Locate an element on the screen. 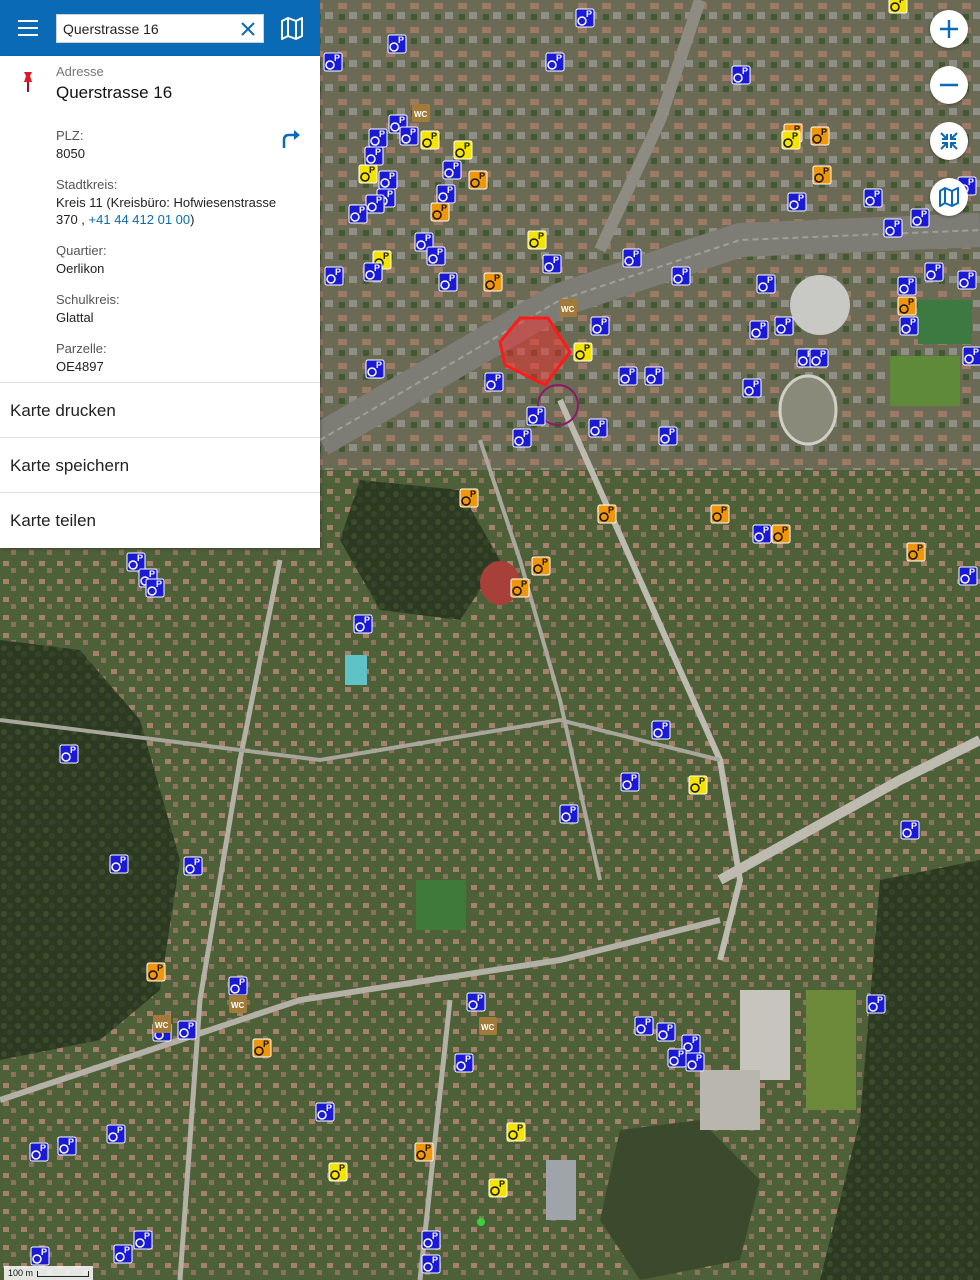 The image size is (980, 1280). zoom-in-button is located at coordinates (949, 29).